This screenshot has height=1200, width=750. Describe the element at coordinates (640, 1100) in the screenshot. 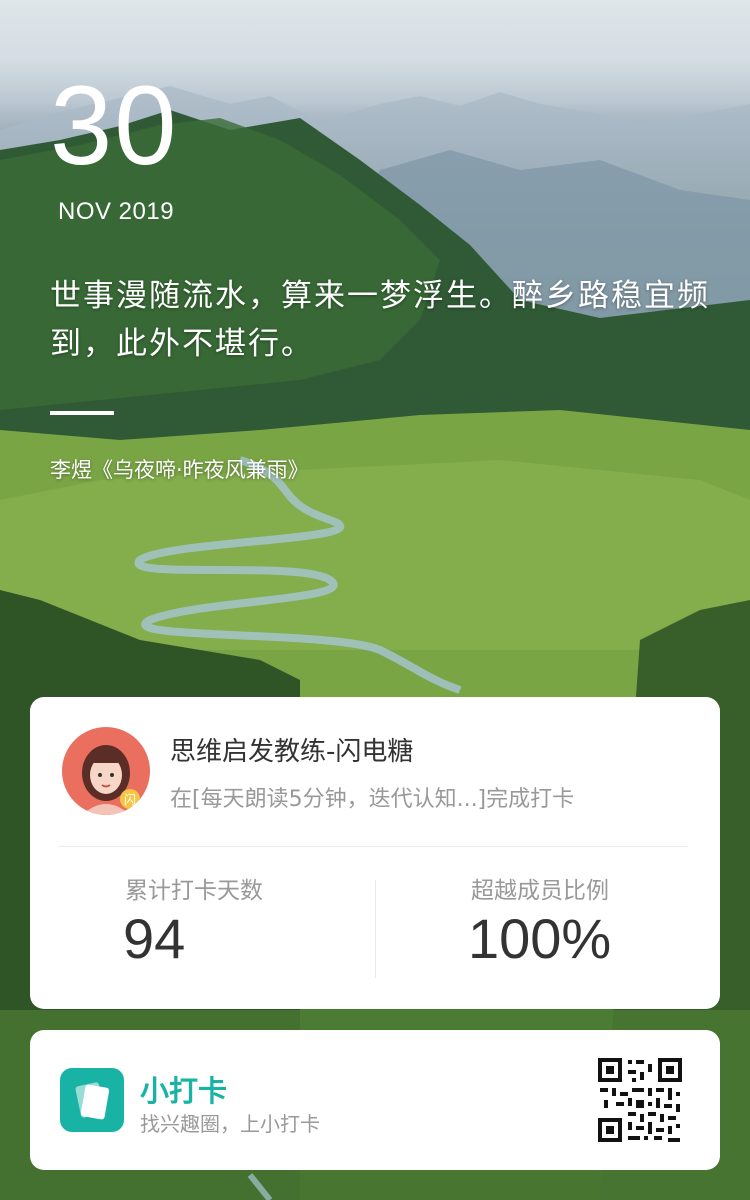

I see `qr-code` at that location.